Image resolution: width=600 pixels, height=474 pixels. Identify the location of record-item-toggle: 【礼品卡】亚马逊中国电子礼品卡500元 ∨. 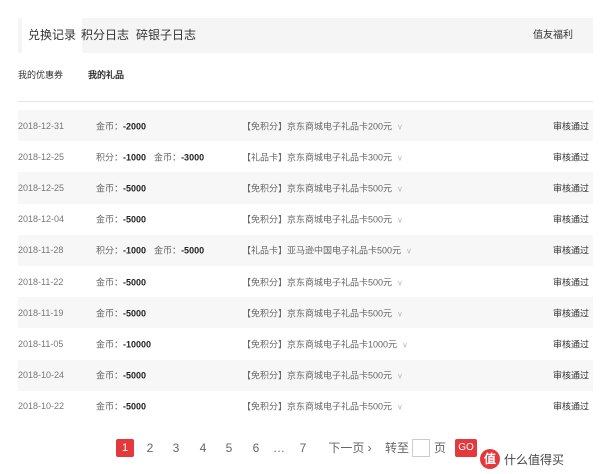
(327, 250).